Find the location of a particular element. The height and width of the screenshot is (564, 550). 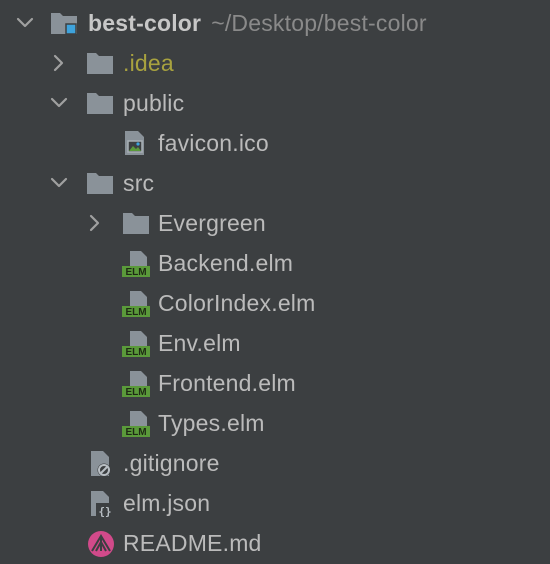

tree-item-label: src is located at coordinates (139, 183).